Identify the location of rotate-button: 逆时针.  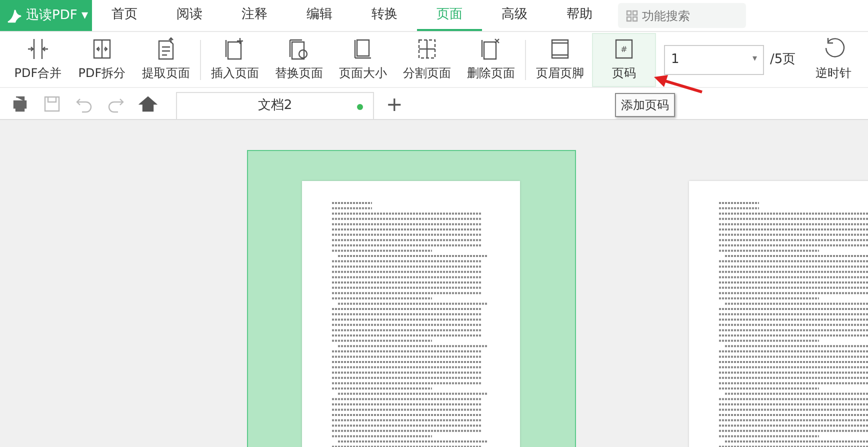
(834, 59).